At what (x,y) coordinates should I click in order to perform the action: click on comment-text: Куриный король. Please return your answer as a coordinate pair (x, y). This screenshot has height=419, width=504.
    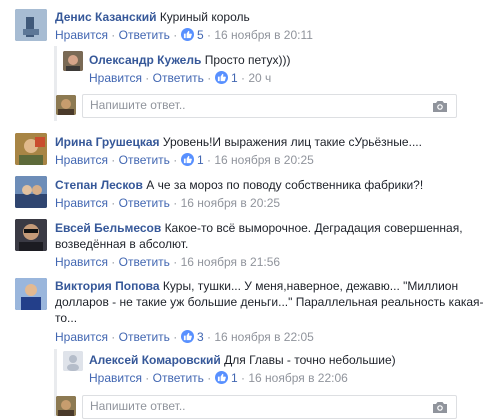
    Looking at the image, I should click on (204, 17).